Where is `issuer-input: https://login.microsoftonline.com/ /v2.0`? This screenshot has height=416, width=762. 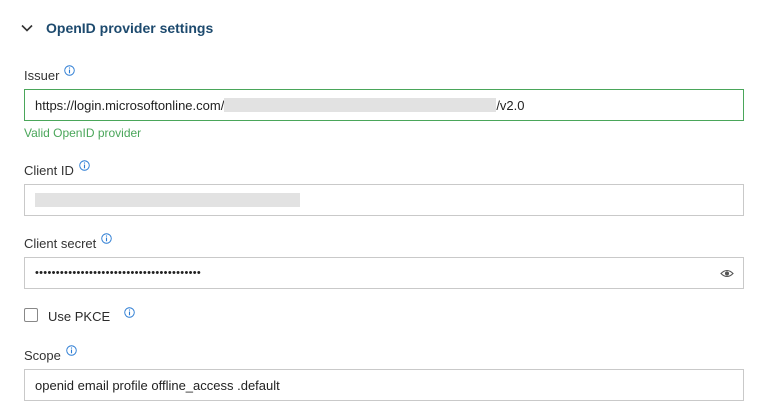 issuer-input: https://login.microsoftonline.com/ /v2.0 is located at coordinates (384, 105).